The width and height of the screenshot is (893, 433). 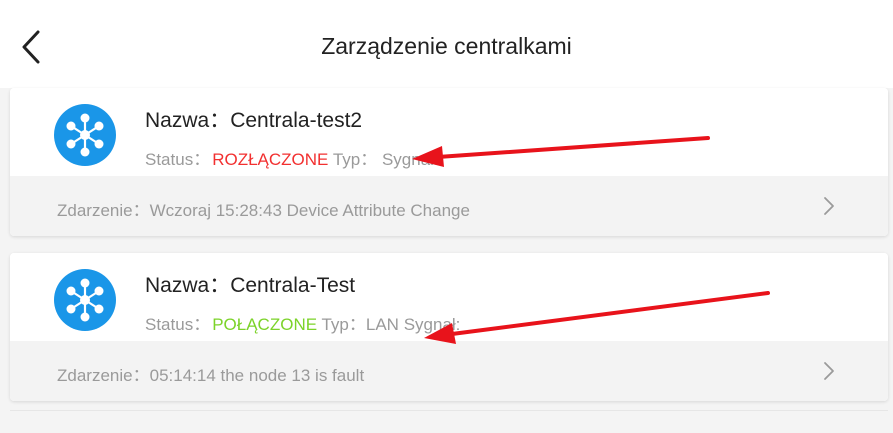 I want to click on list-bottom-divider, so click(x=449, y=410).